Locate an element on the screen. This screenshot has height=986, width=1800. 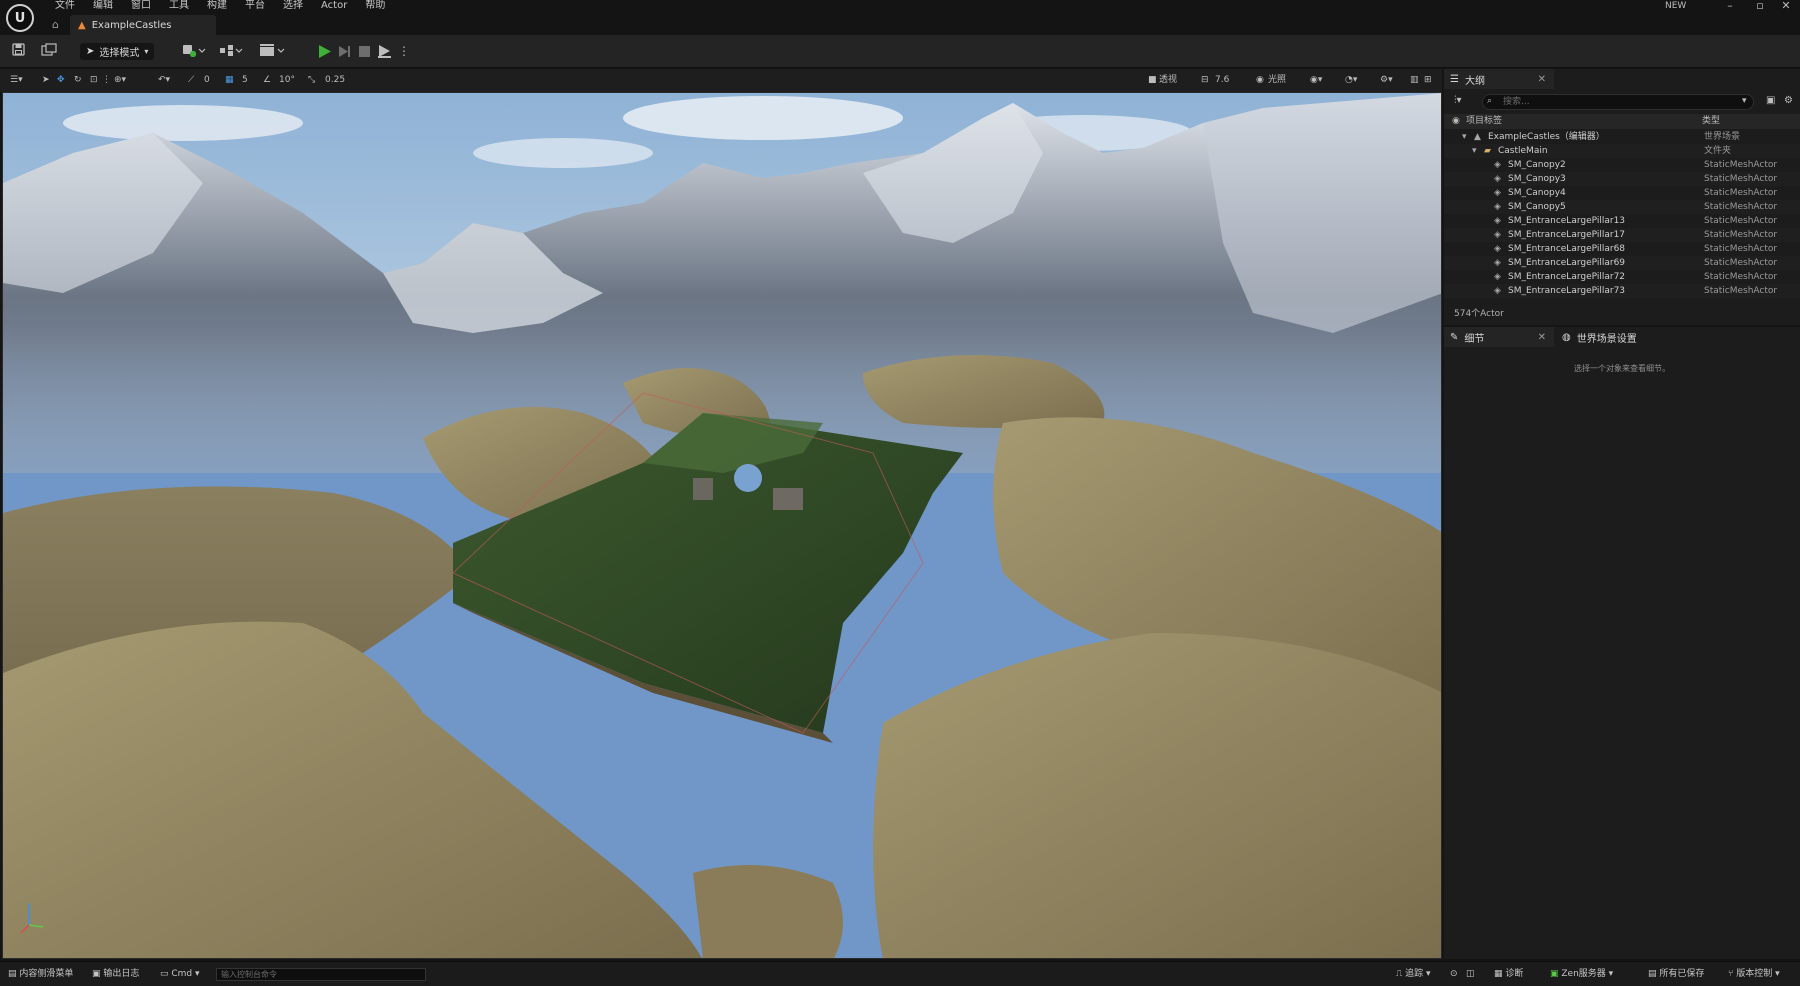
lit-mode-dropdown: 光照 is located at coordinates (1277, 80).